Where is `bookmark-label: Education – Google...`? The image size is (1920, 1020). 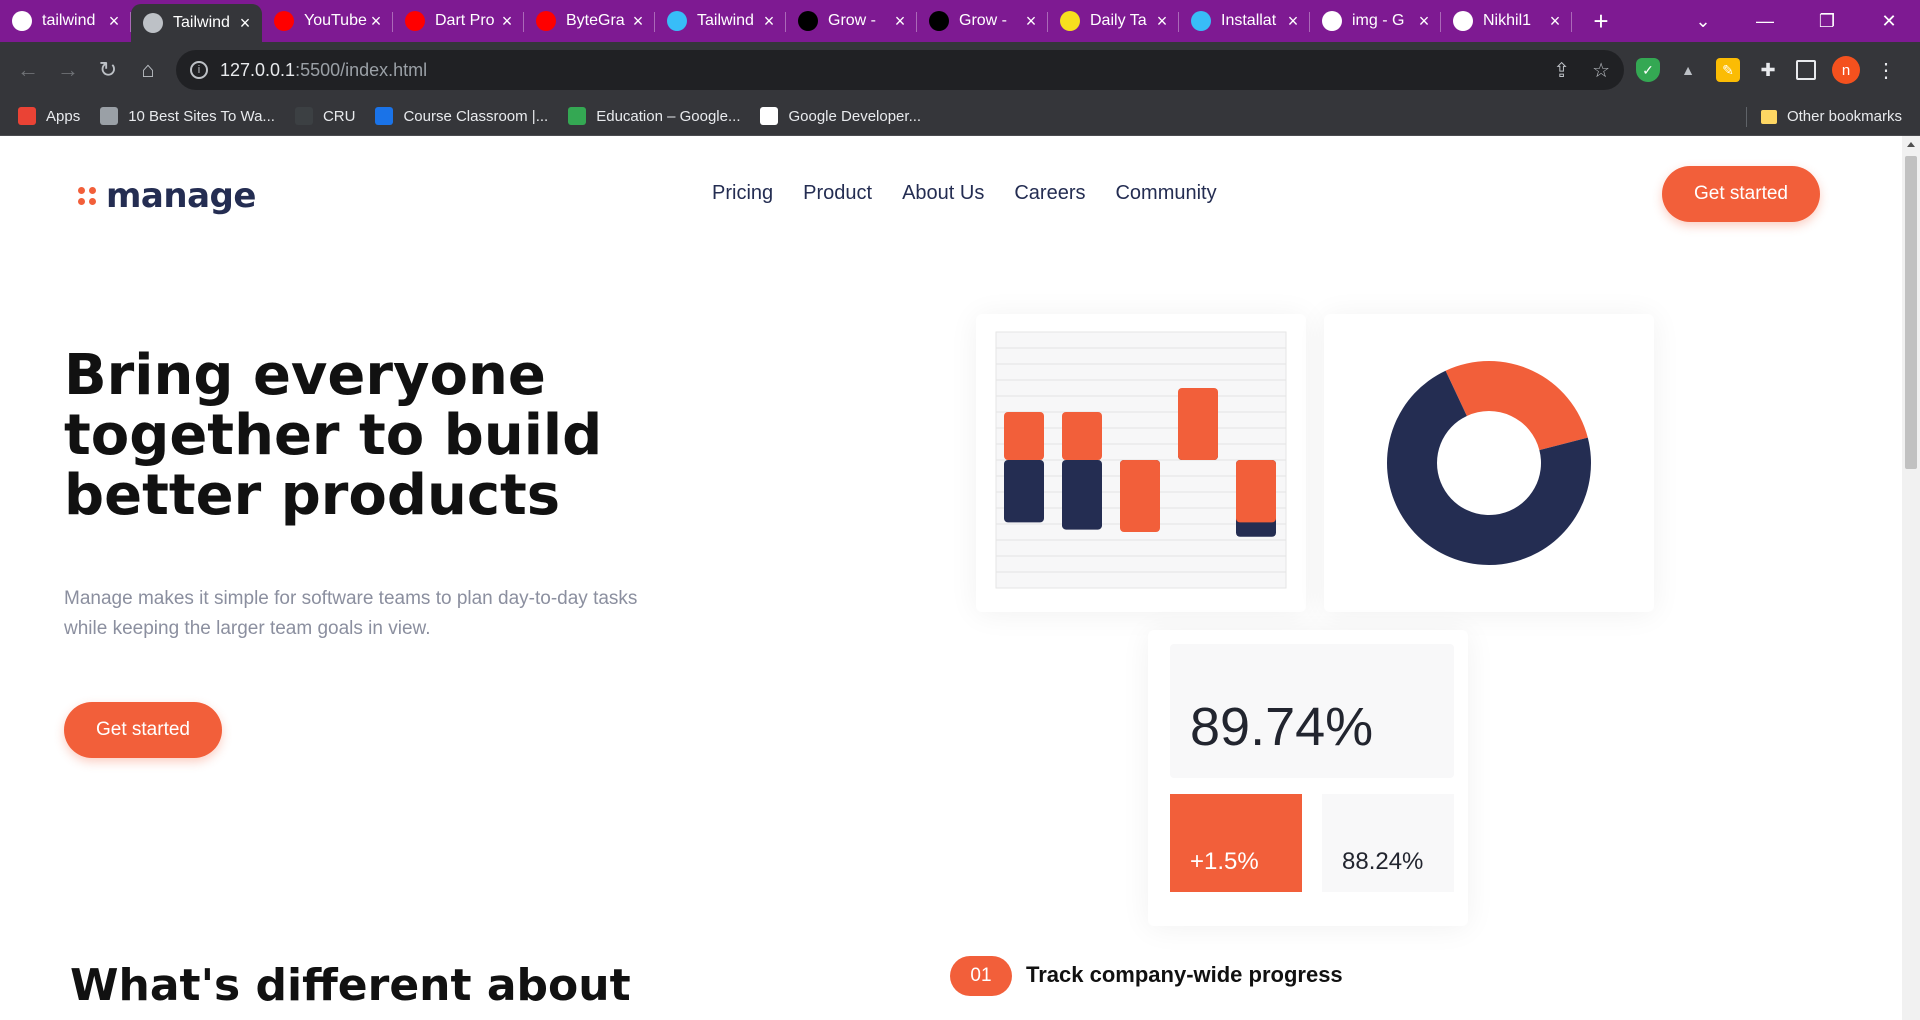 bookmark-label: Education – Google... is located at coordinates (668, 116).